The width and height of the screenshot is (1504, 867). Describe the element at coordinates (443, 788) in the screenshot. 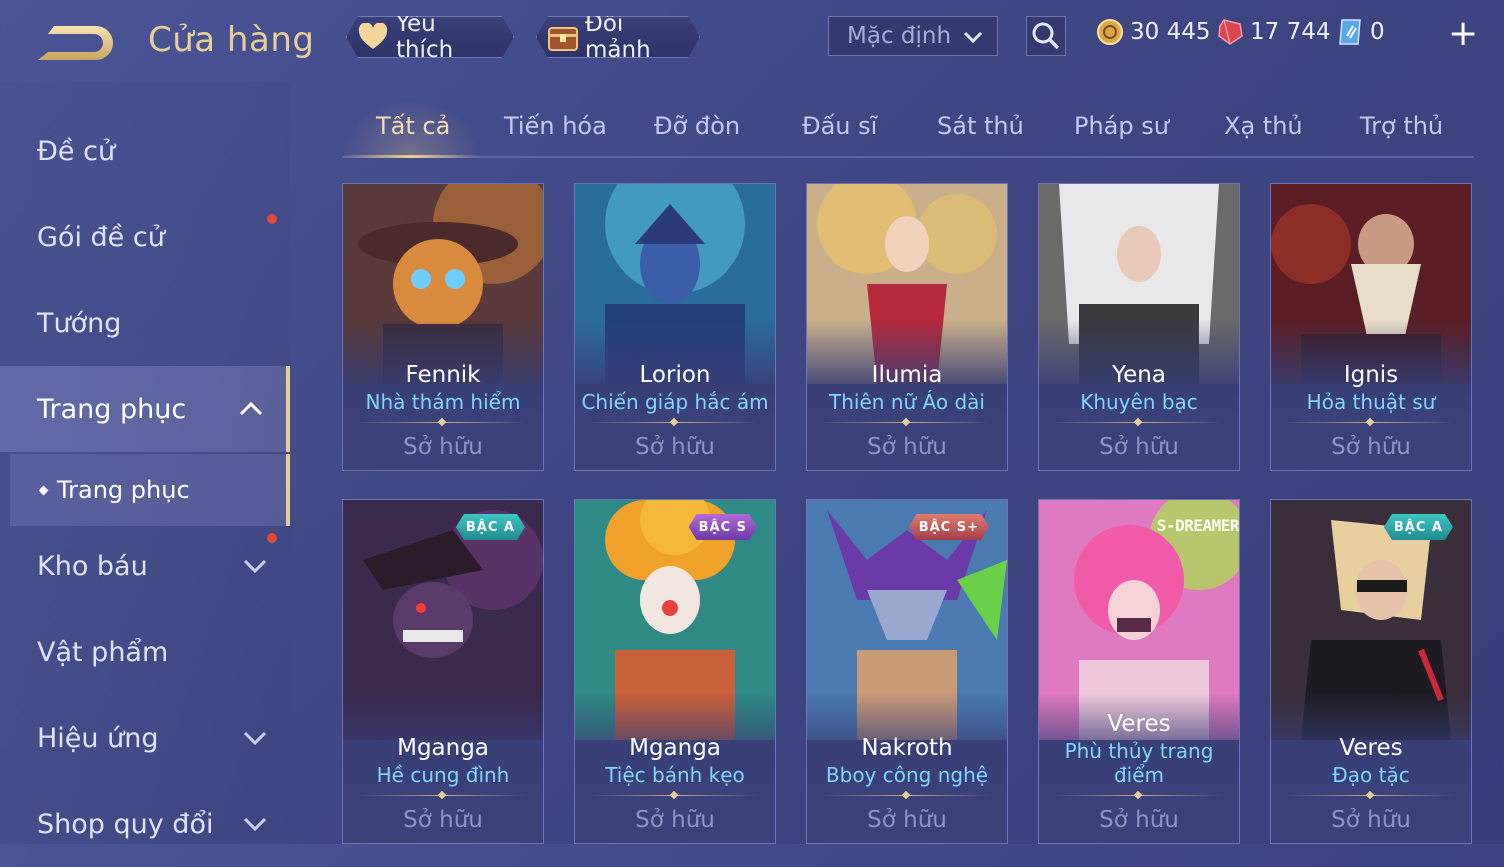

I see `card-info: Mganga Hề cung đình Sở hữu` at that location.